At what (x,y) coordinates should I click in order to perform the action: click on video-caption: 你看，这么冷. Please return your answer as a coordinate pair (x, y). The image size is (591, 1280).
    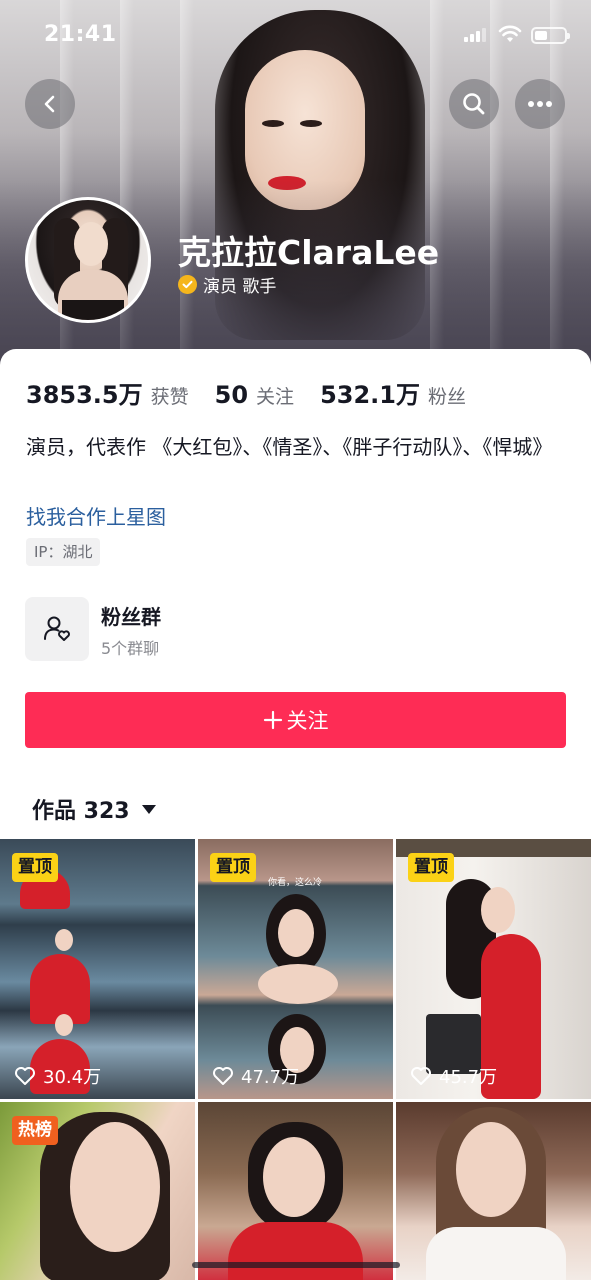
    Looking at the image, I should click on (295, 883).